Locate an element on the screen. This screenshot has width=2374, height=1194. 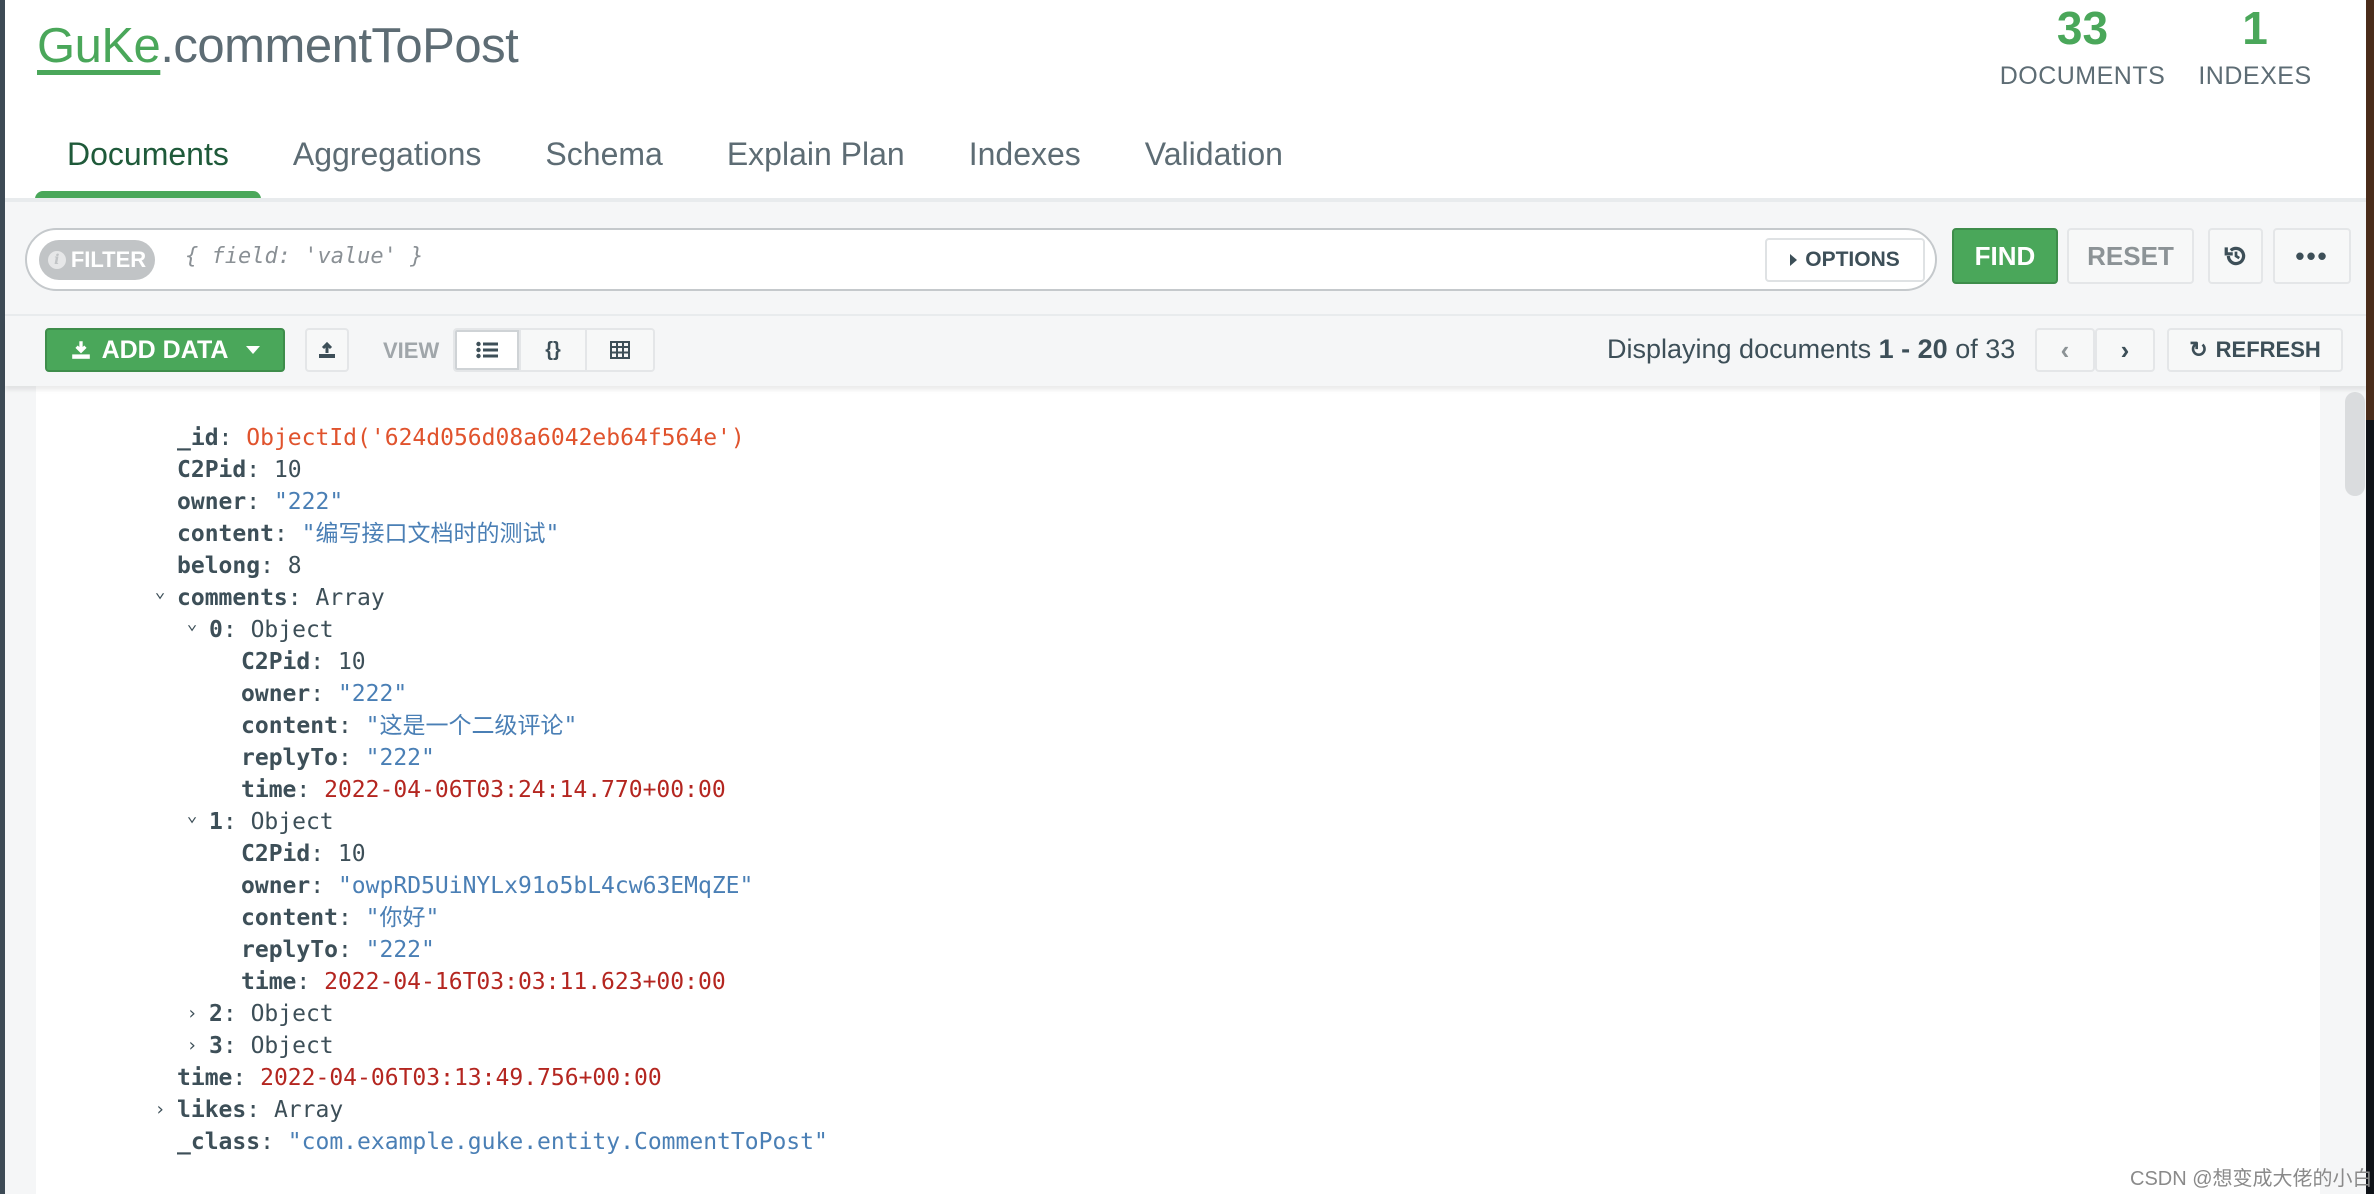
tab-schema: Schema is located at coordinates (603, 164).